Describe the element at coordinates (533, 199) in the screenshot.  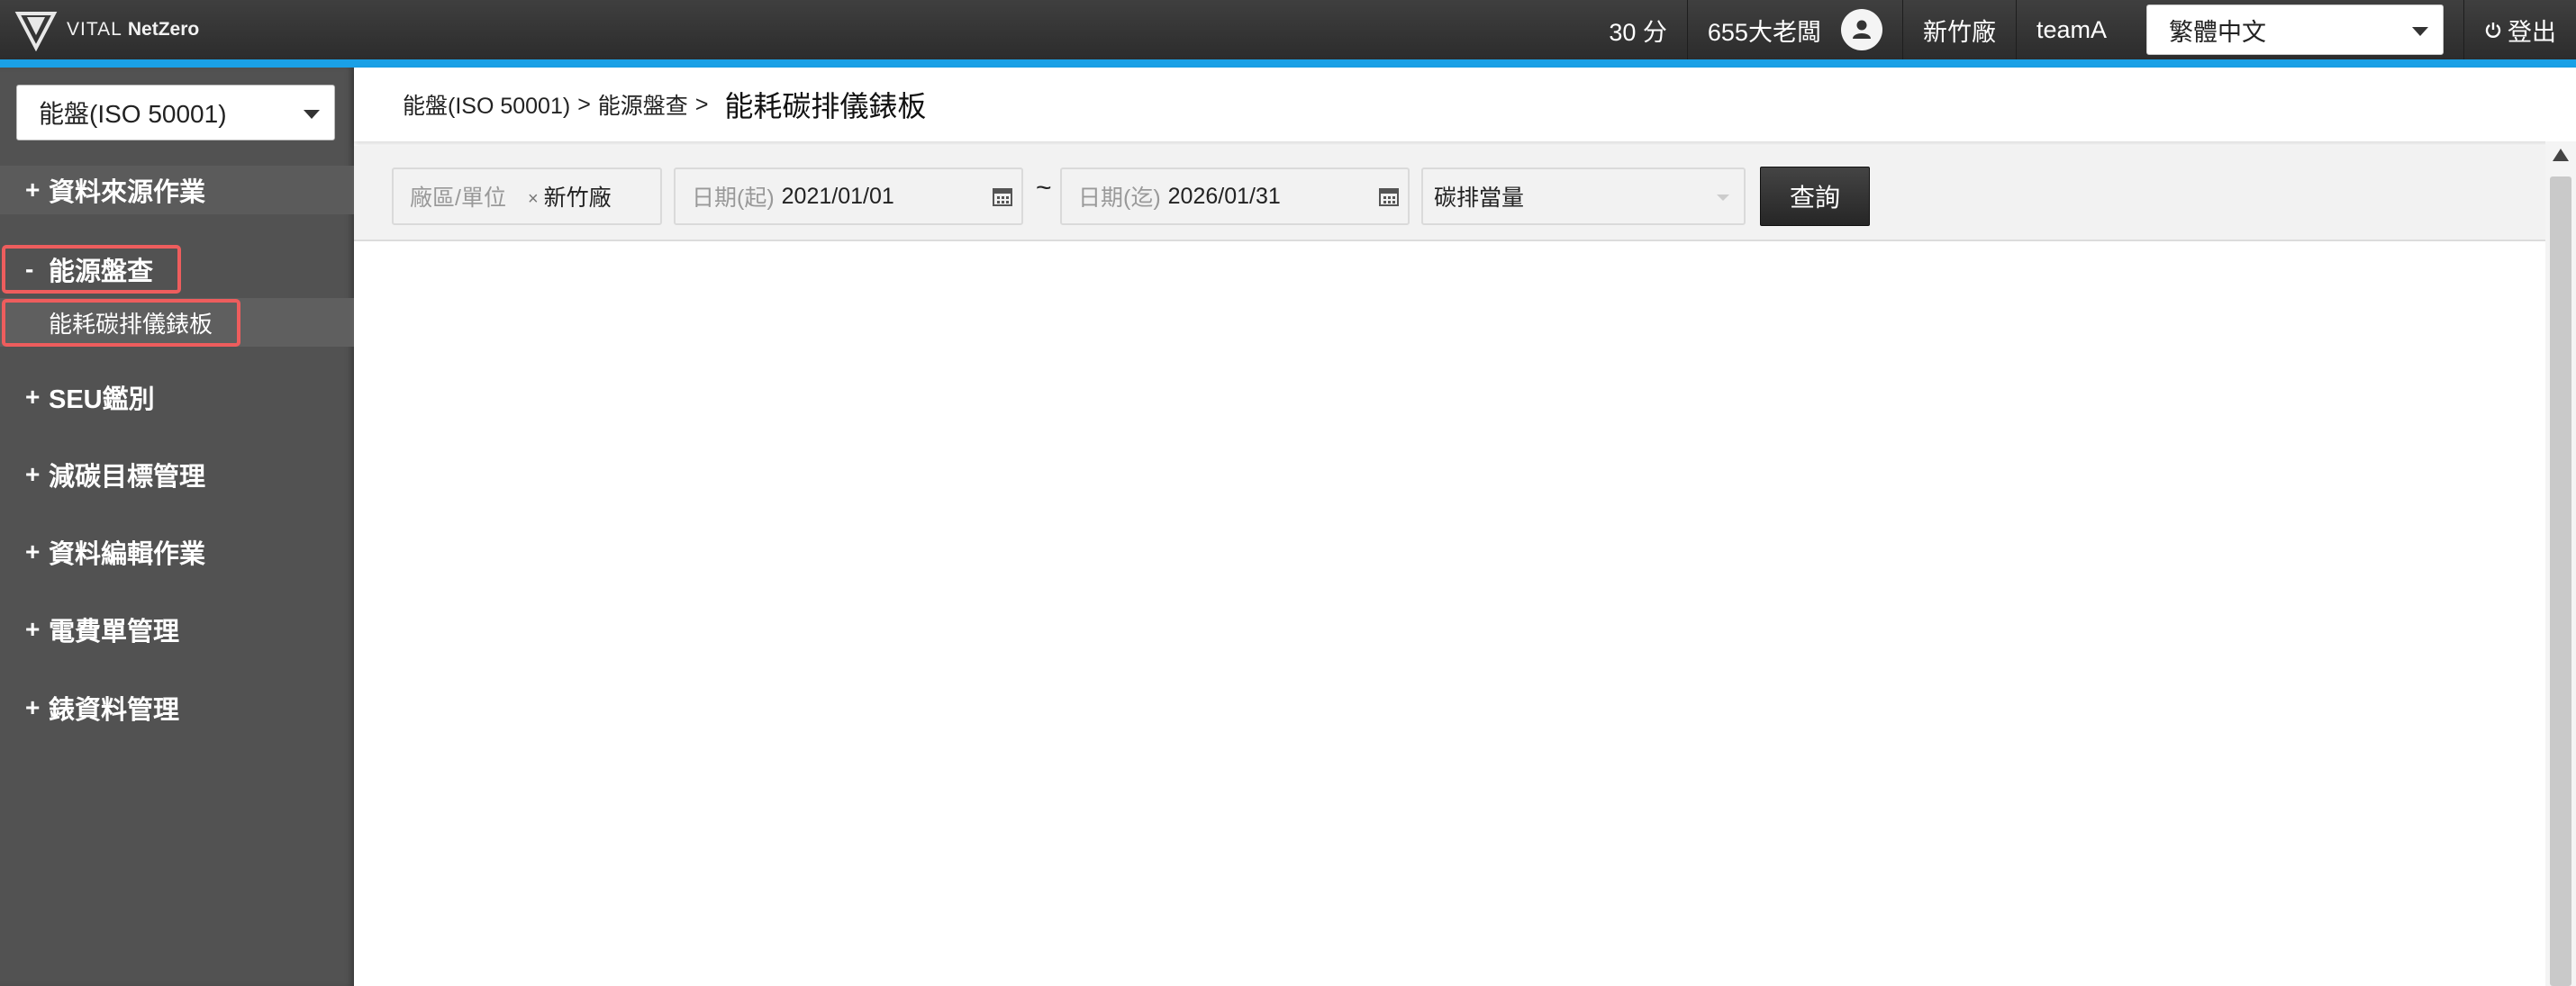
I see `clear-site-icon: ×` at that location.